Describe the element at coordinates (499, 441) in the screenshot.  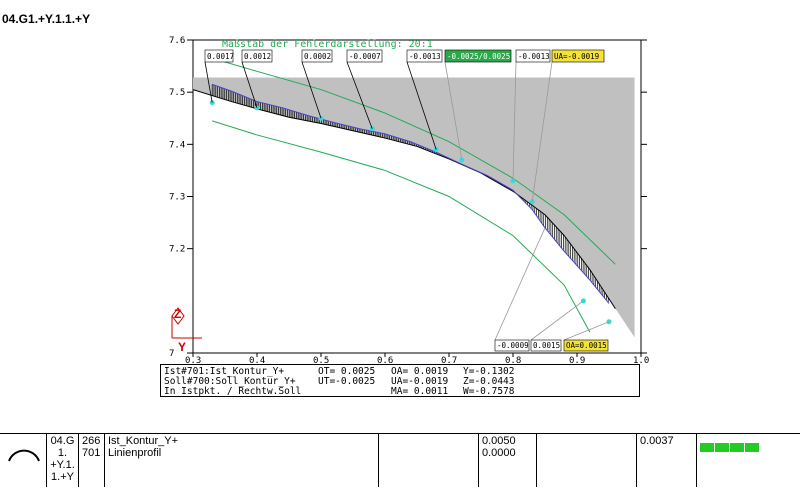
I see `tolerance-value: 0.0050` at that location.